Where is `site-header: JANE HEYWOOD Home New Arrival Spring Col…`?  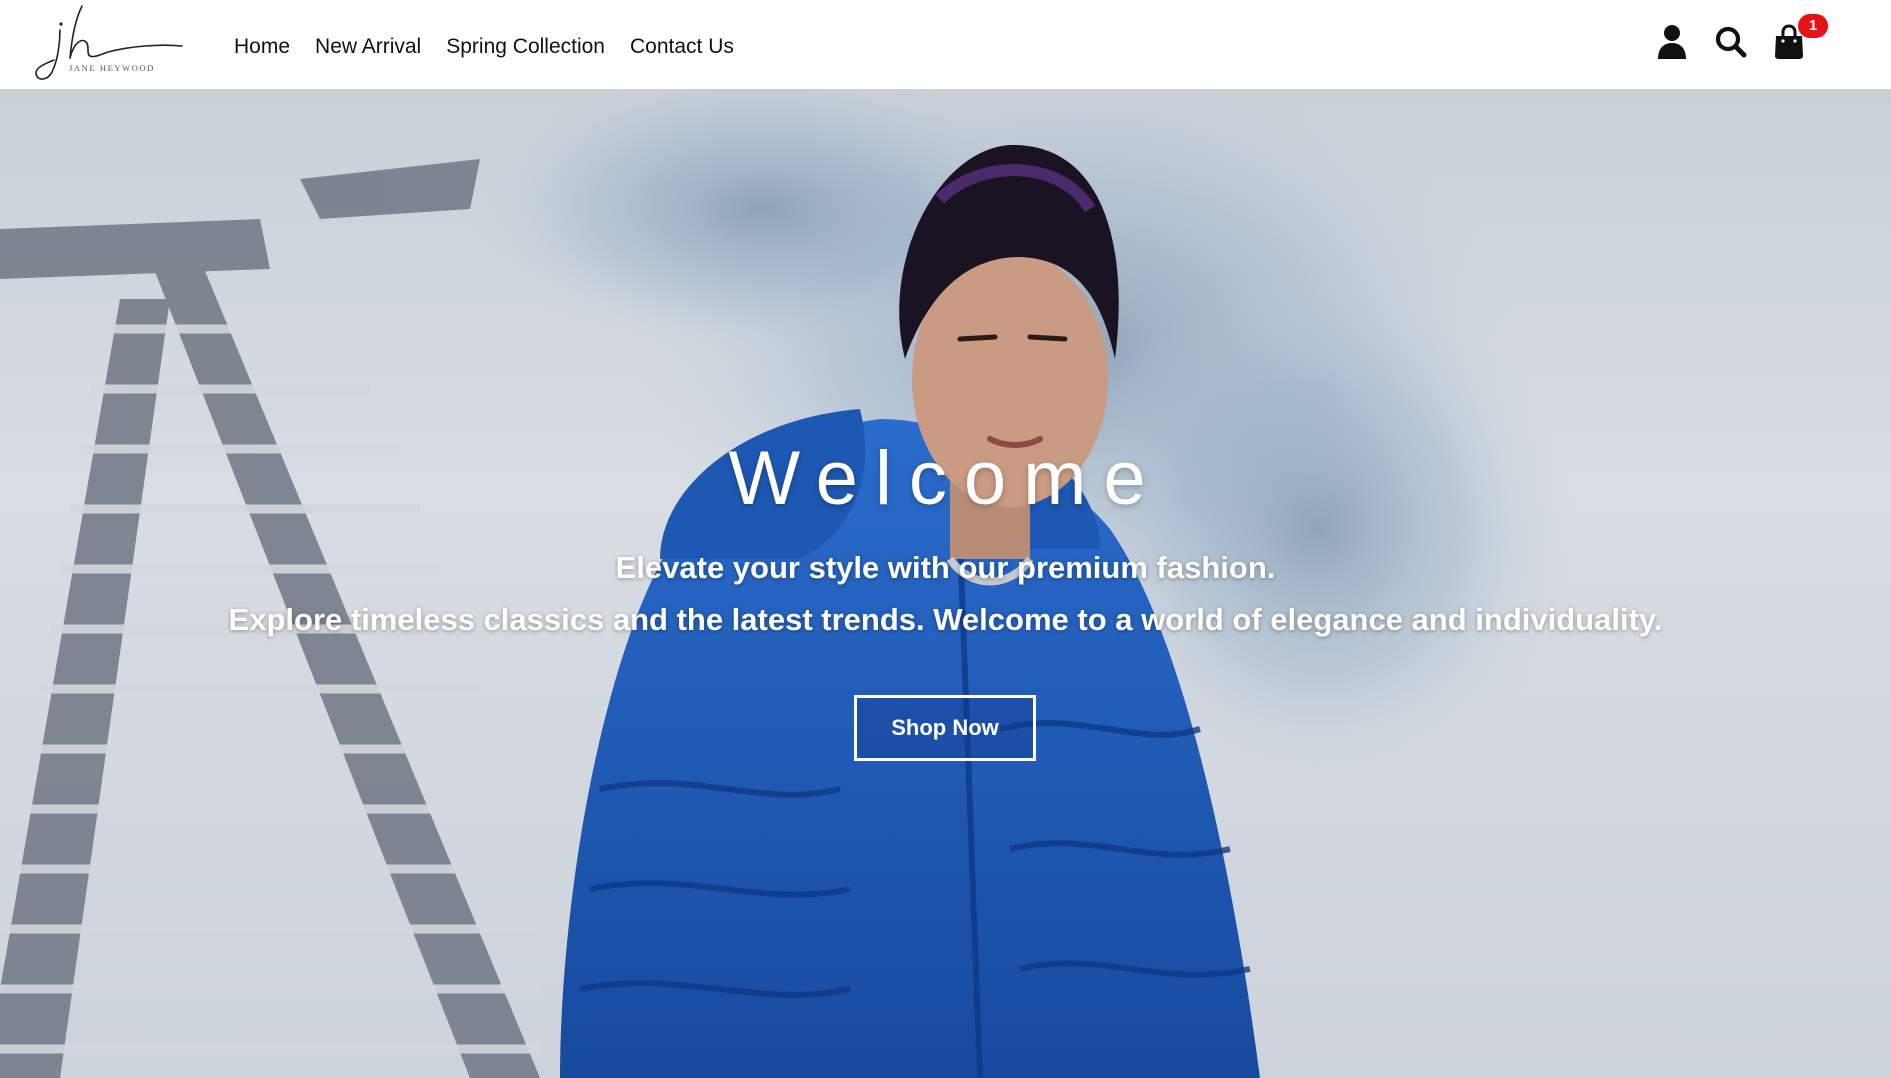 site-header: JANE HEYWOOD Home New Arrival Spring Col… is located at coordinates (945, 44).